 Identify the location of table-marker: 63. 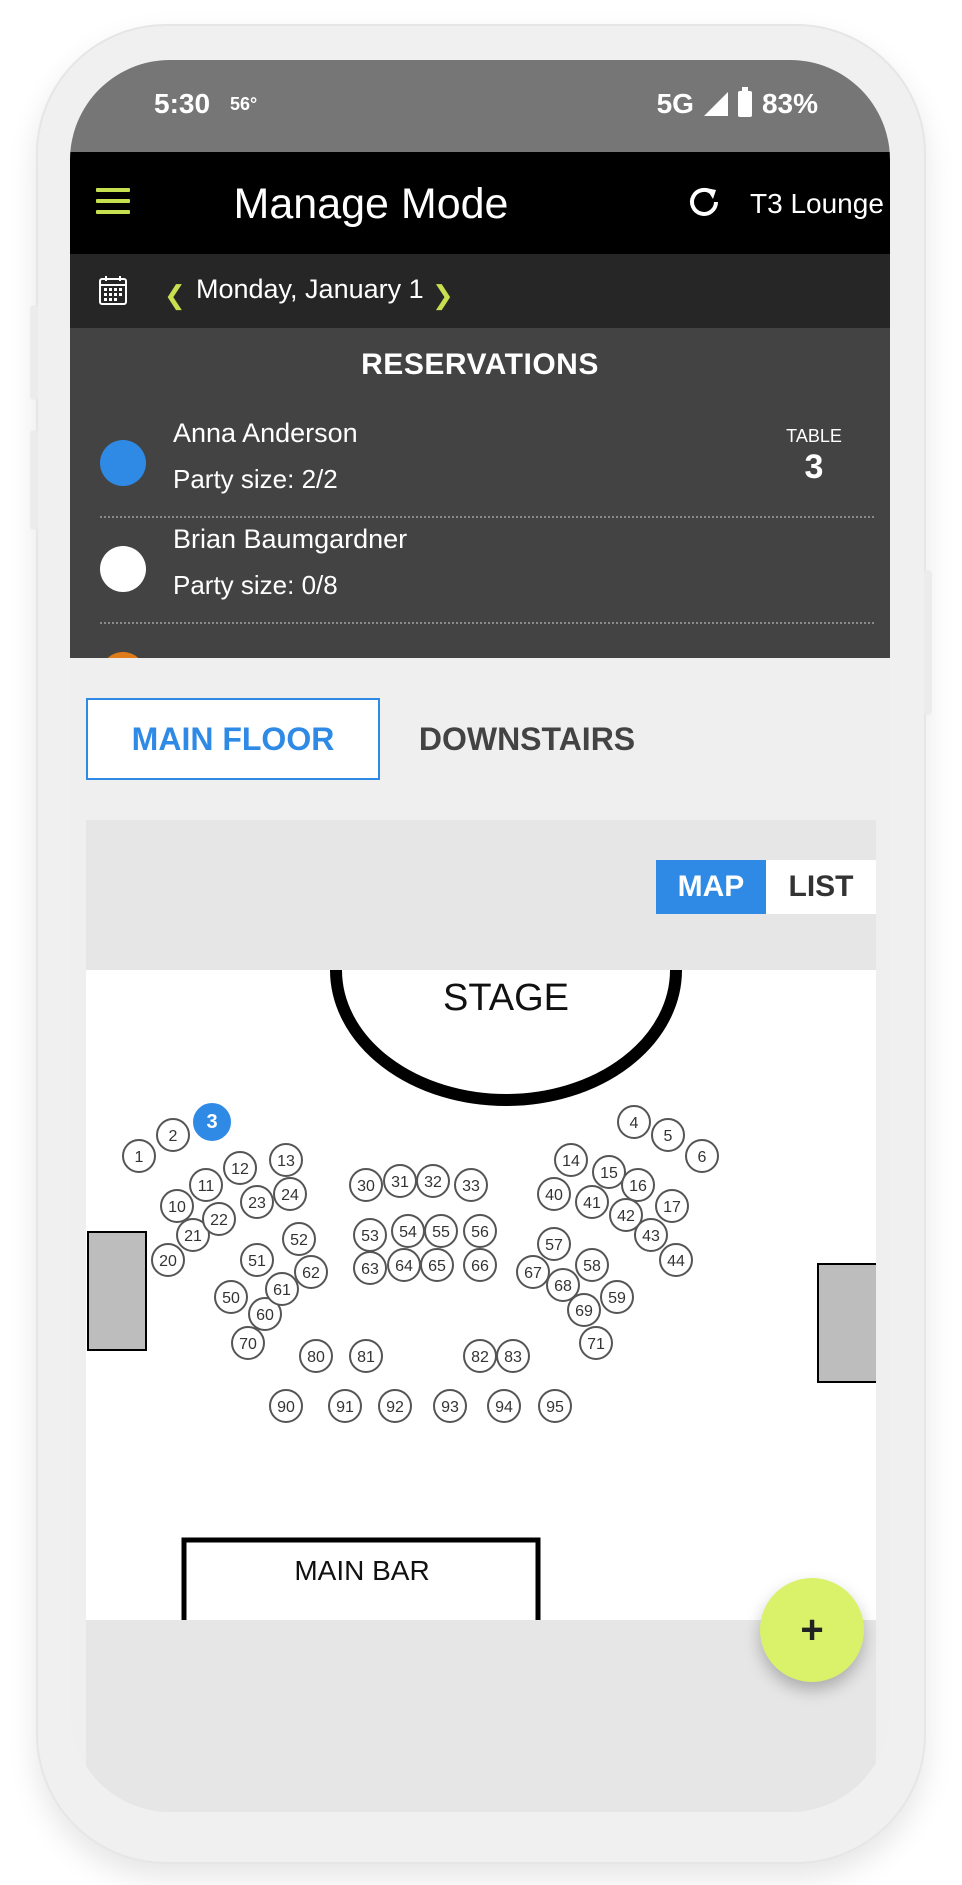
(370, 1268).